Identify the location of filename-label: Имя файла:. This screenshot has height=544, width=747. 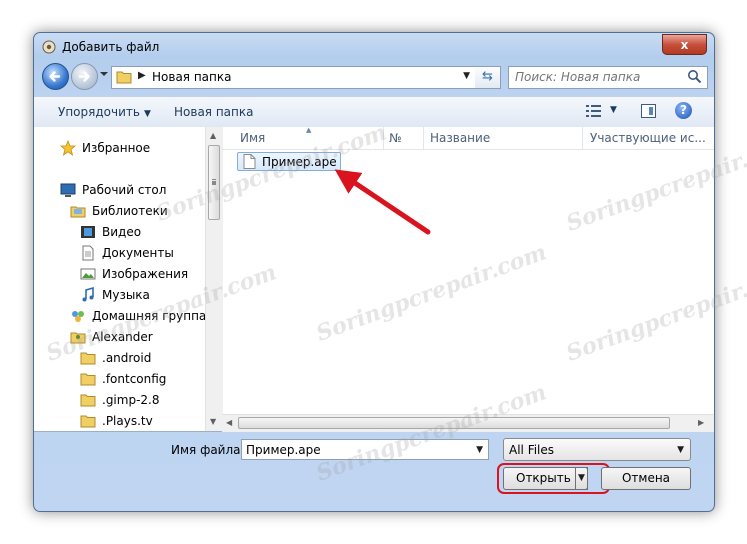
(208, 450).